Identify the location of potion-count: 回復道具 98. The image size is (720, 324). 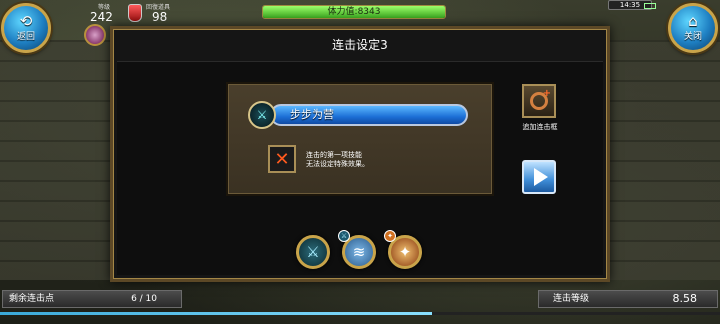
(153, 13).